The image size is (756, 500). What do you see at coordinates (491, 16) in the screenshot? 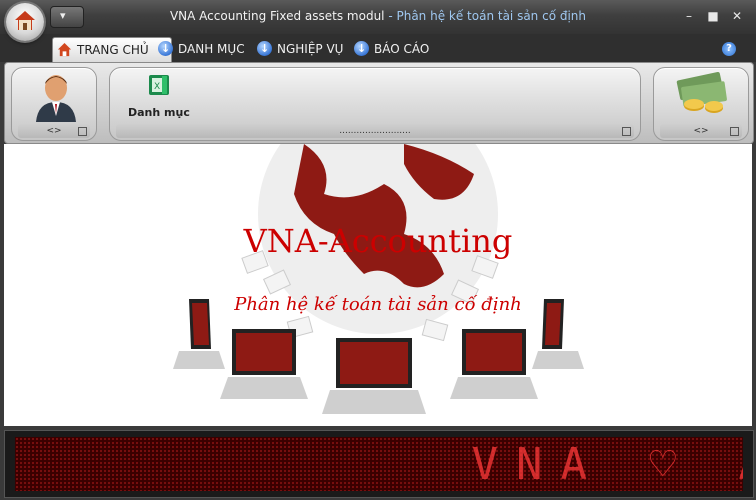
I see `title-subtitle: Phân hệ kế toán tài sản cố định` at bounding box center [491, 16].